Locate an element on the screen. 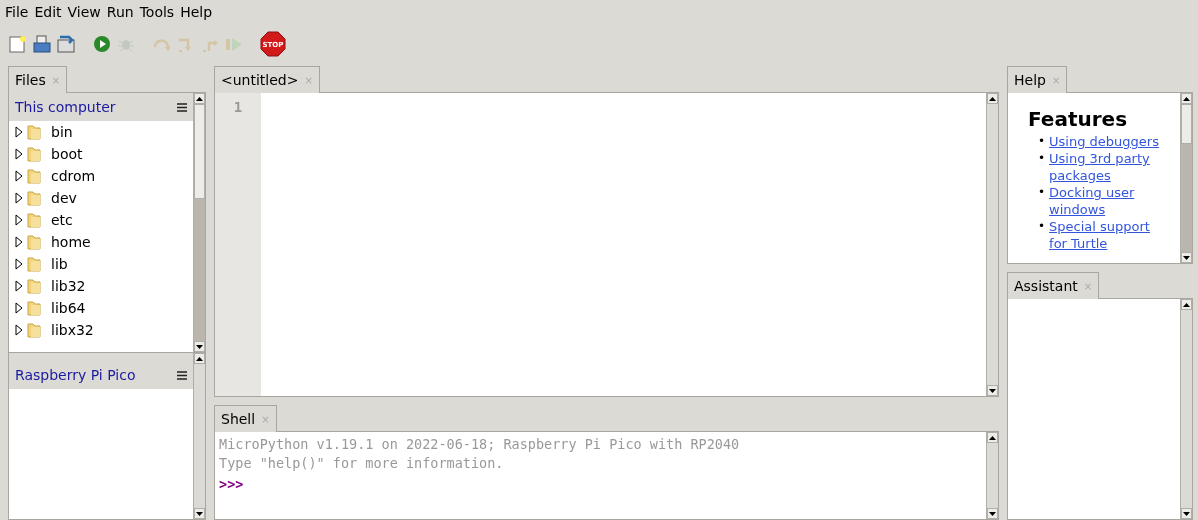 This screenshot has width=1198, height=520. document-icon is located at coordinates (42, 44).